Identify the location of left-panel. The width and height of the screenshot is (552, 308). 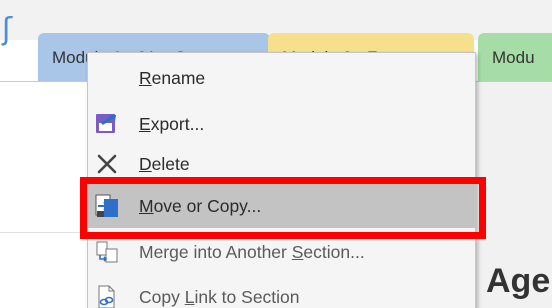
(44, 195).